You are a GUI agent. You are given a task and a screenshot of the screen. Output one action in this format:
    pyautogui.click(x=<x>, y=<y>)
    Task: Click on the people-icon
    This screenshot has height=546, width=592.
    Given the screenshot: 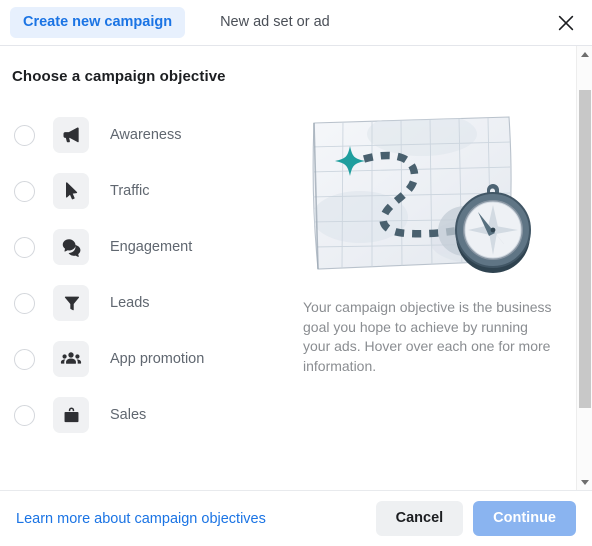 What is the action you would take?
    pyautogui.click(x=71, y=359)
    